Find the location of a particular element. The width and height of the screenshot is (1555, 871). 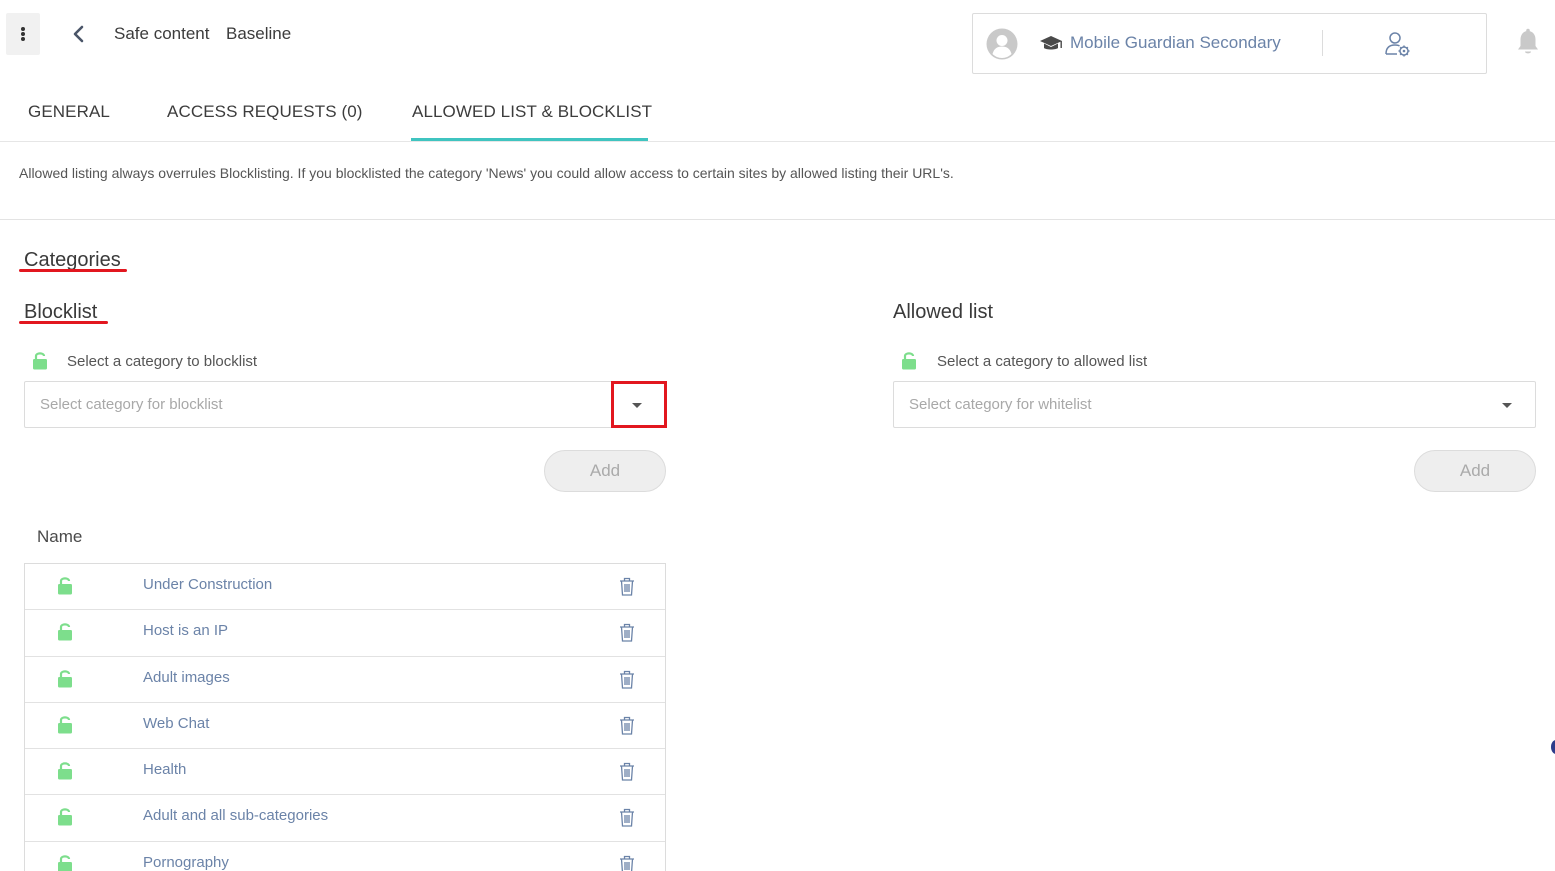

blocklist-category-select: Select category for blocklist is located at coordinates (345, 404).